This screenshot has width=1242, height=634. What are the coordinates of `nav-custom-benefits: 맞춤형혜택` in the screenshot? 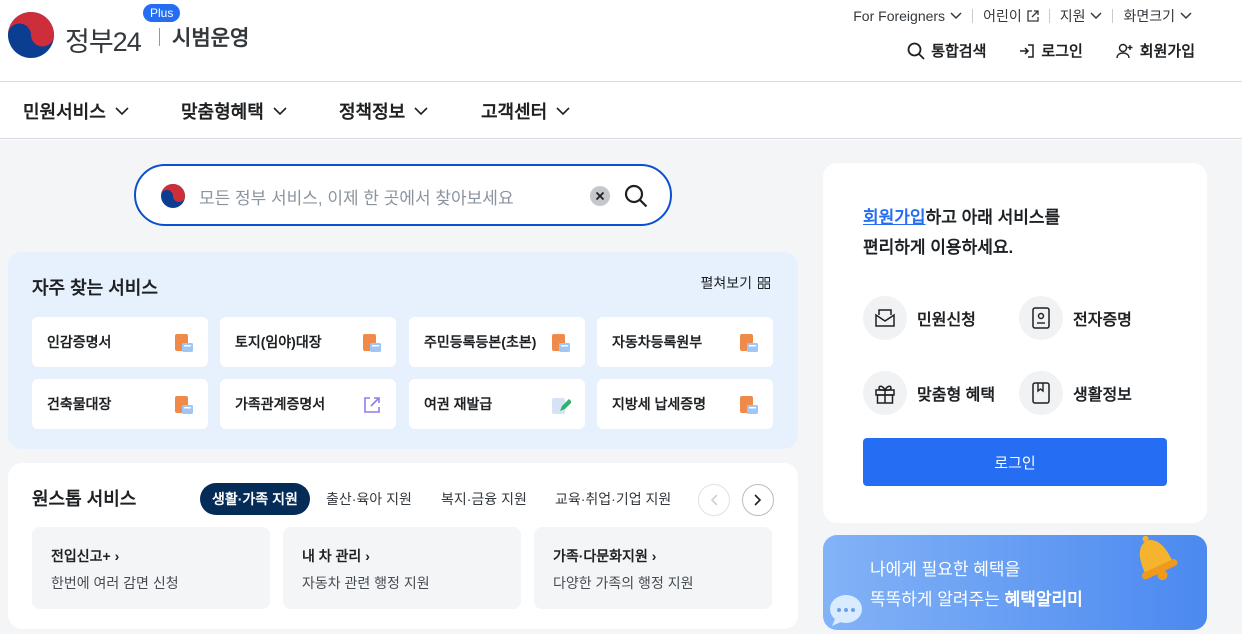 It's located at (234, 111).